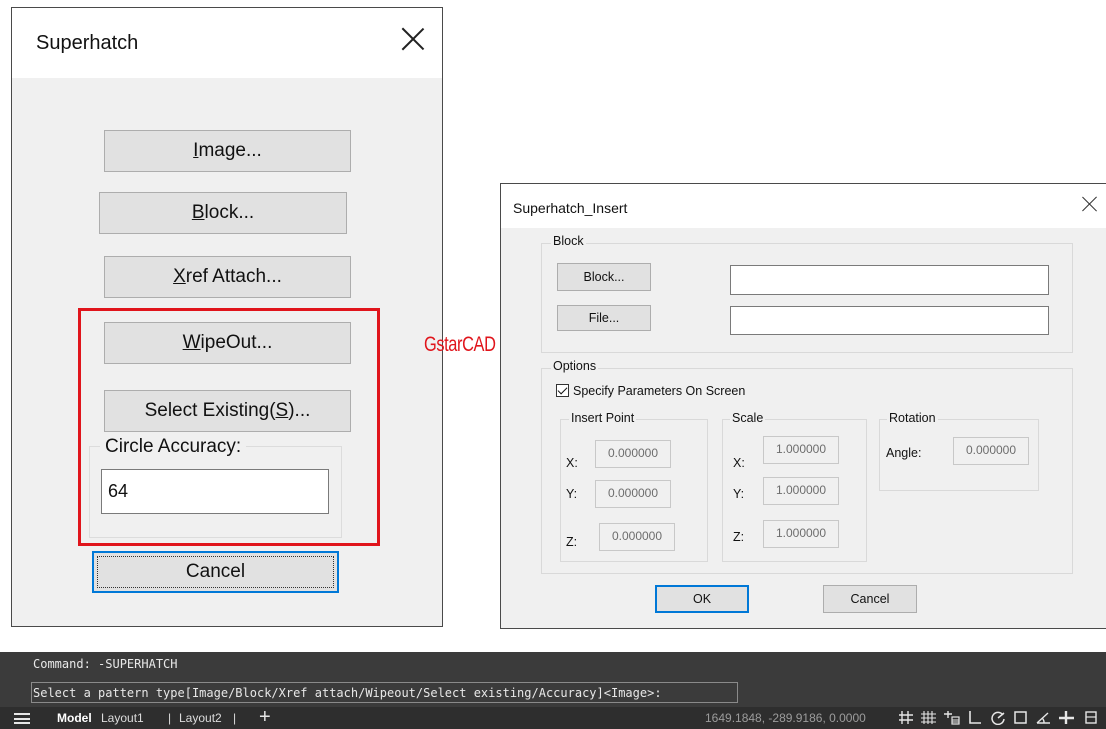  What do you see at coordinates (22, 718) in the screenshot?
I see `menu-icon` at bounding box center [22, 718].